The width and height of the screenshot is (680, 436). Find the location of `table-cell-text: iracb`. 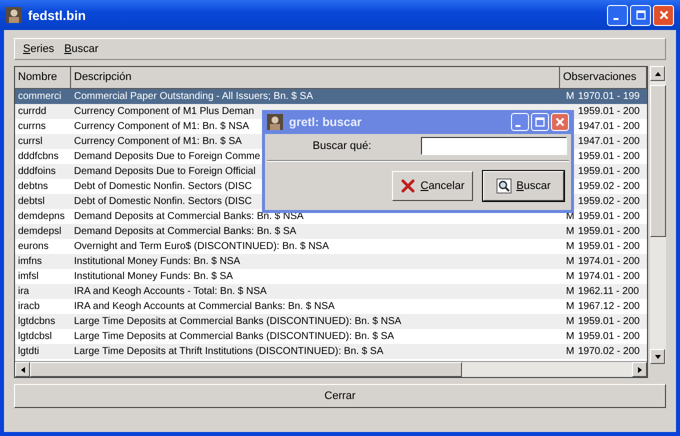

table-cell-text: iracb is located at coordinates (29, 307).